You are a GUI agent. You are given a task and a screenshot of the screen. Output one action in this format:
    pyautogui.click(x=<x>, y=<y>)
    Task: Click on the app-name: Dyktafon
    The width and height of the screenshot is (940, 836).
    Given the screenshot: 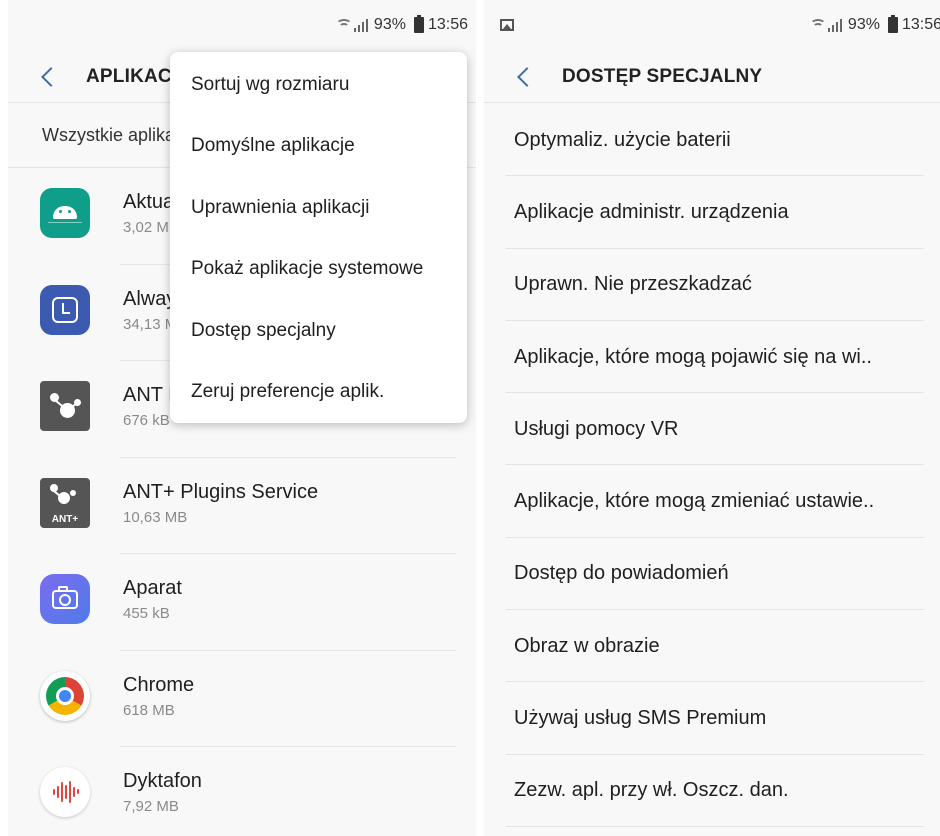 What is the action you would take?
    pyautogui.click(x=162, y=781)
    